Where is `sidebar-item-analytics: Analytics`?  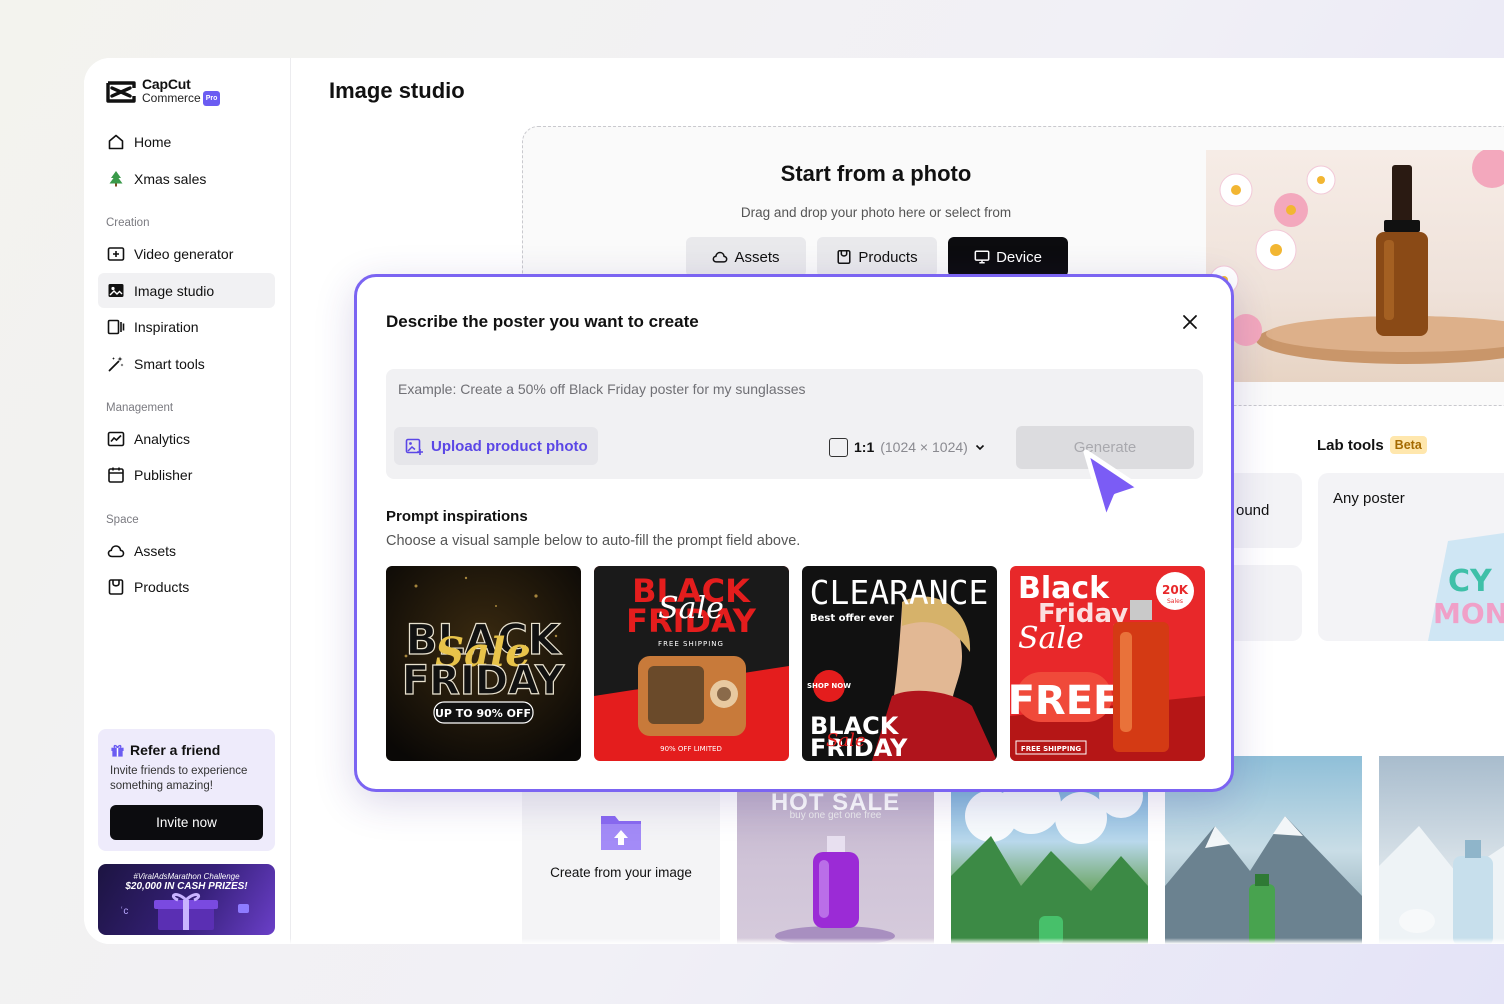
sidebar-item-analytics: Analytics is located at coordinates (186, 438).